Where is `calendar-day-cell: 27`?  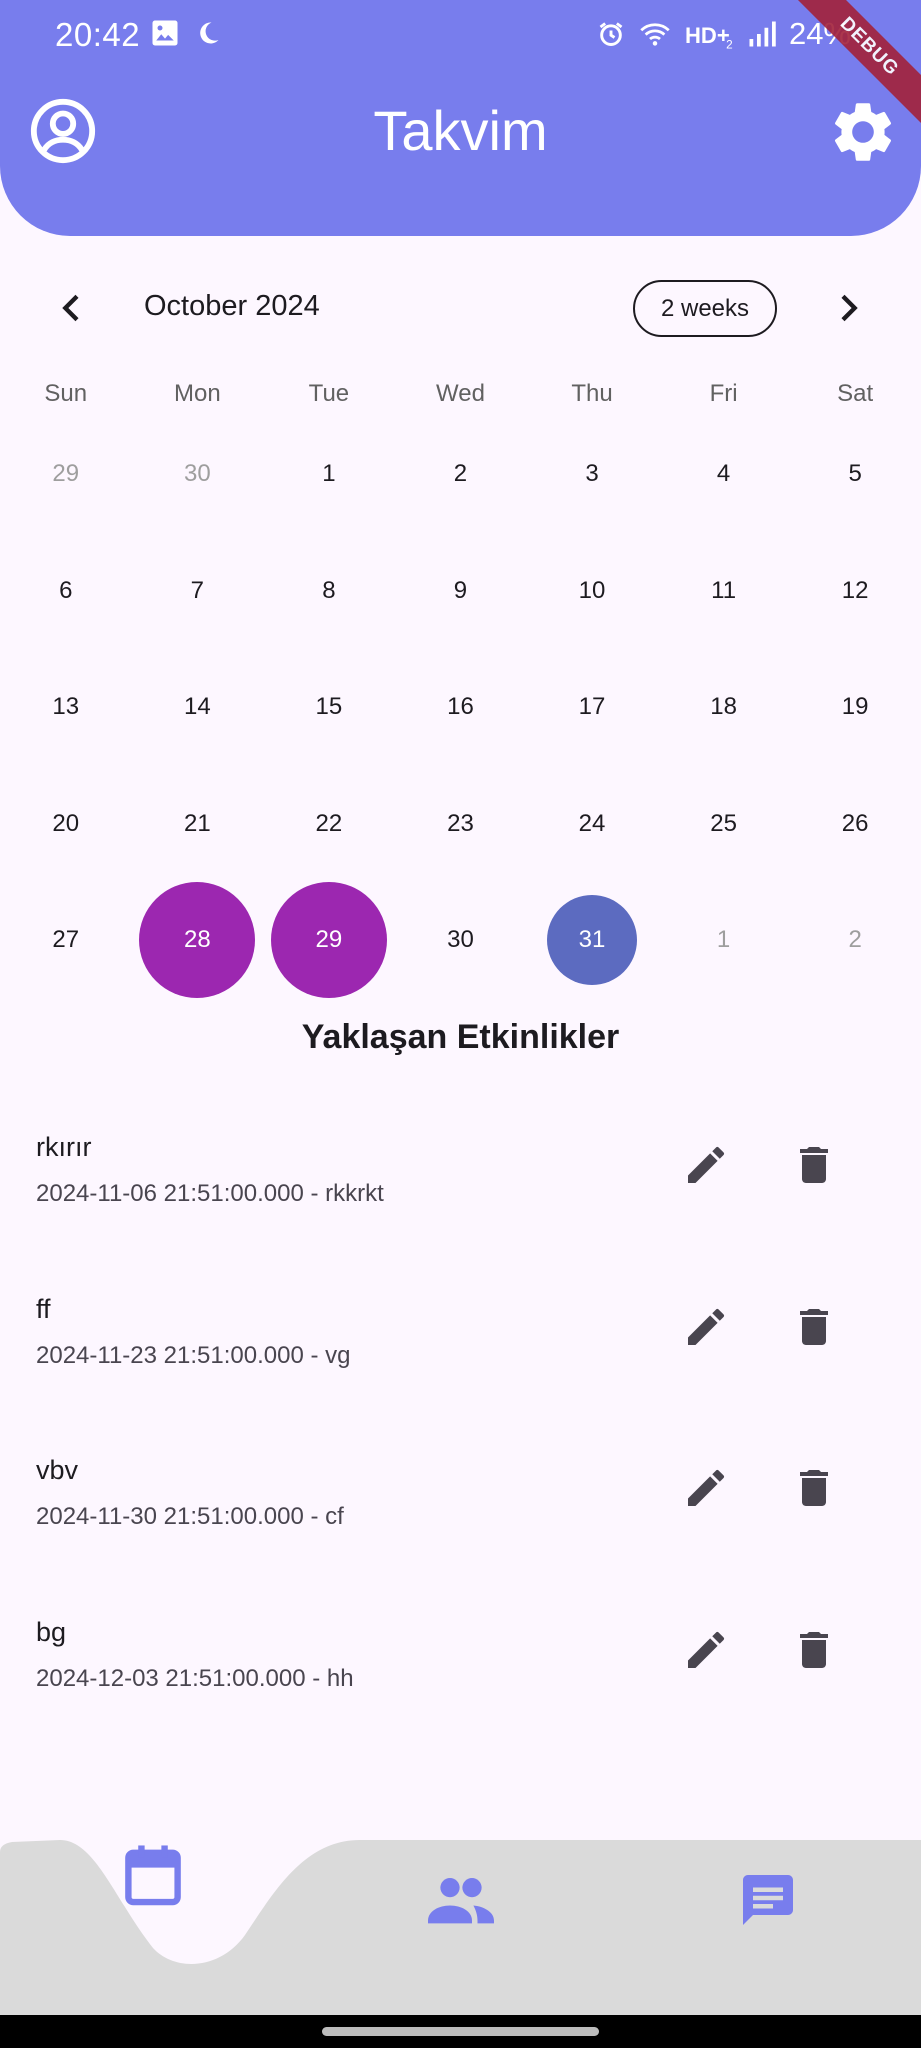
calendar-day-cell: 27 is located at coordinates (66, 940).